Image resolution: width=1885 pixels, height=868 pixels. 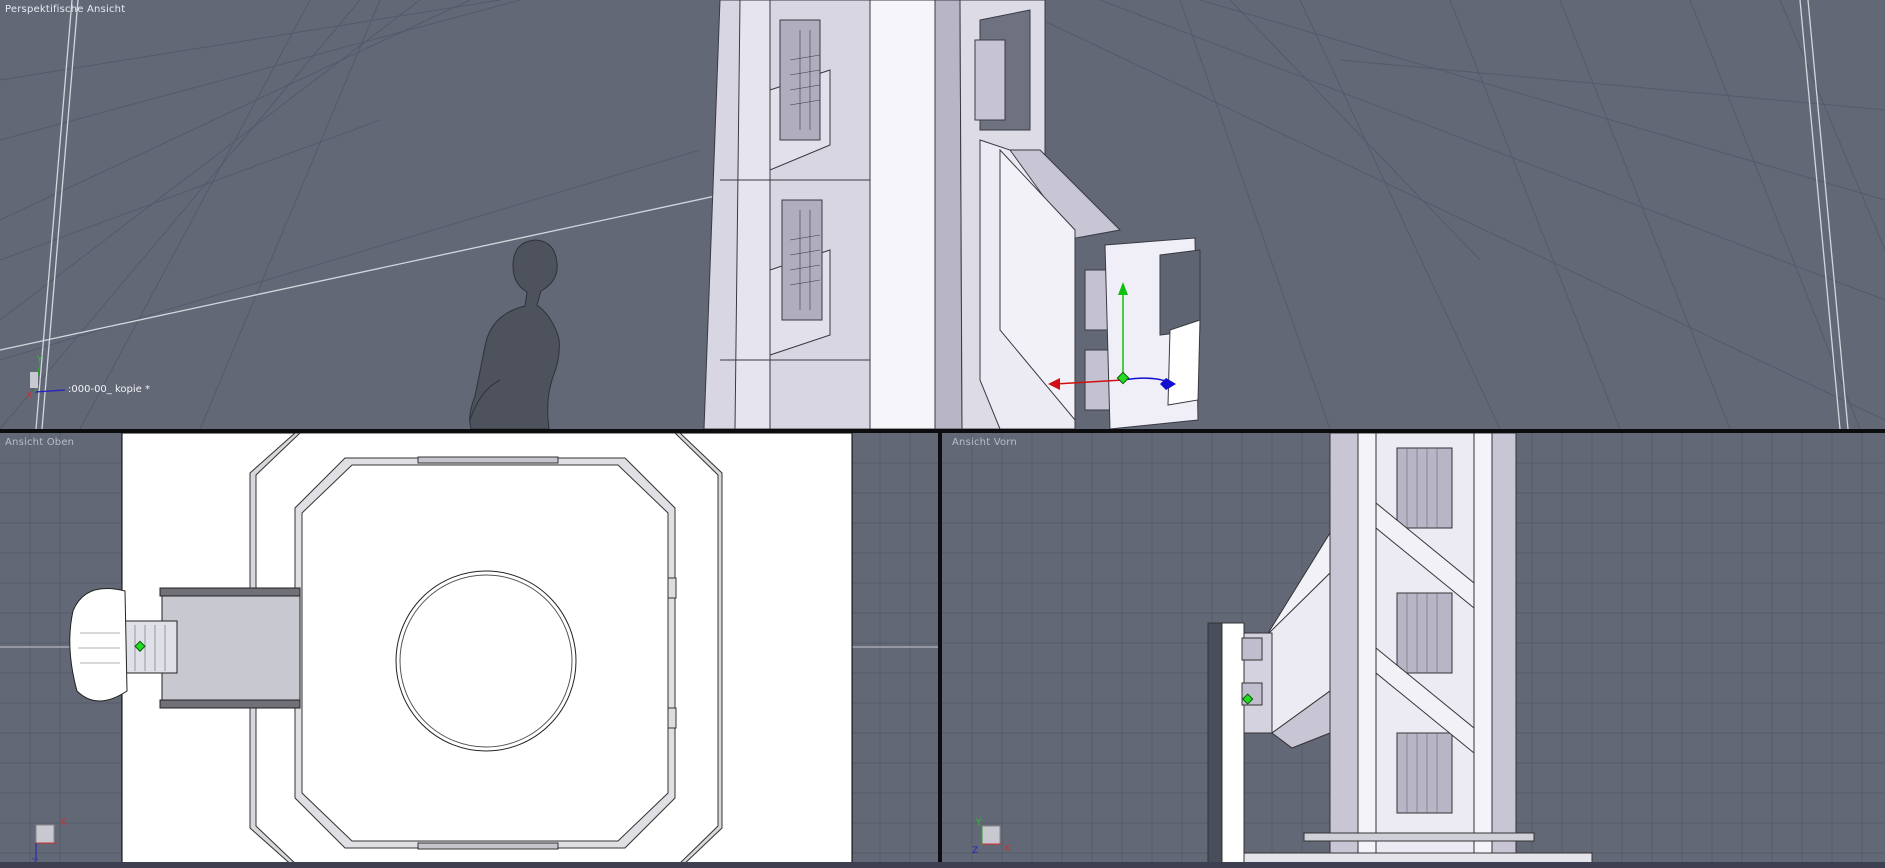 What do you see at coordinates (185, 648) in the screenshot?
I see `top-arm-plan` at bounding box center [185, 648].